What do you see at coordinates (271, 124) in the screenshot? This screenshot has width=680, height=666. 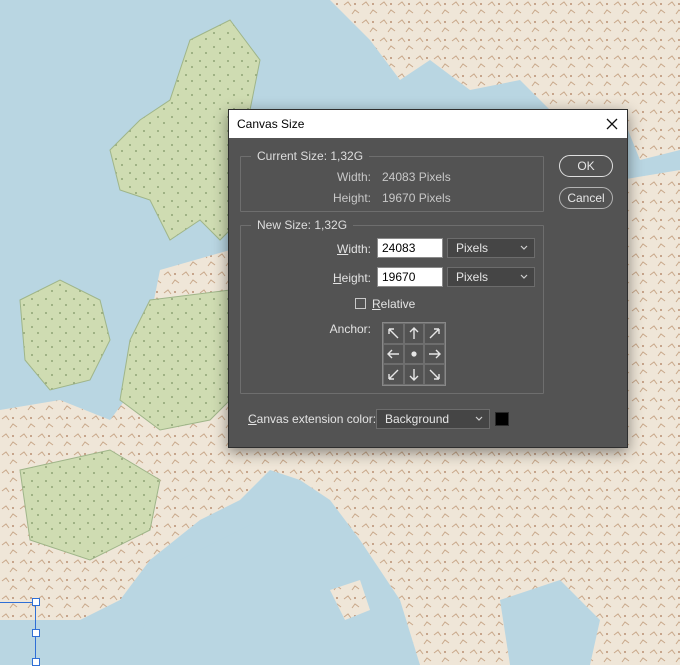 I see `dialog-title: Canvas Size` at bounding box center [271, 124].